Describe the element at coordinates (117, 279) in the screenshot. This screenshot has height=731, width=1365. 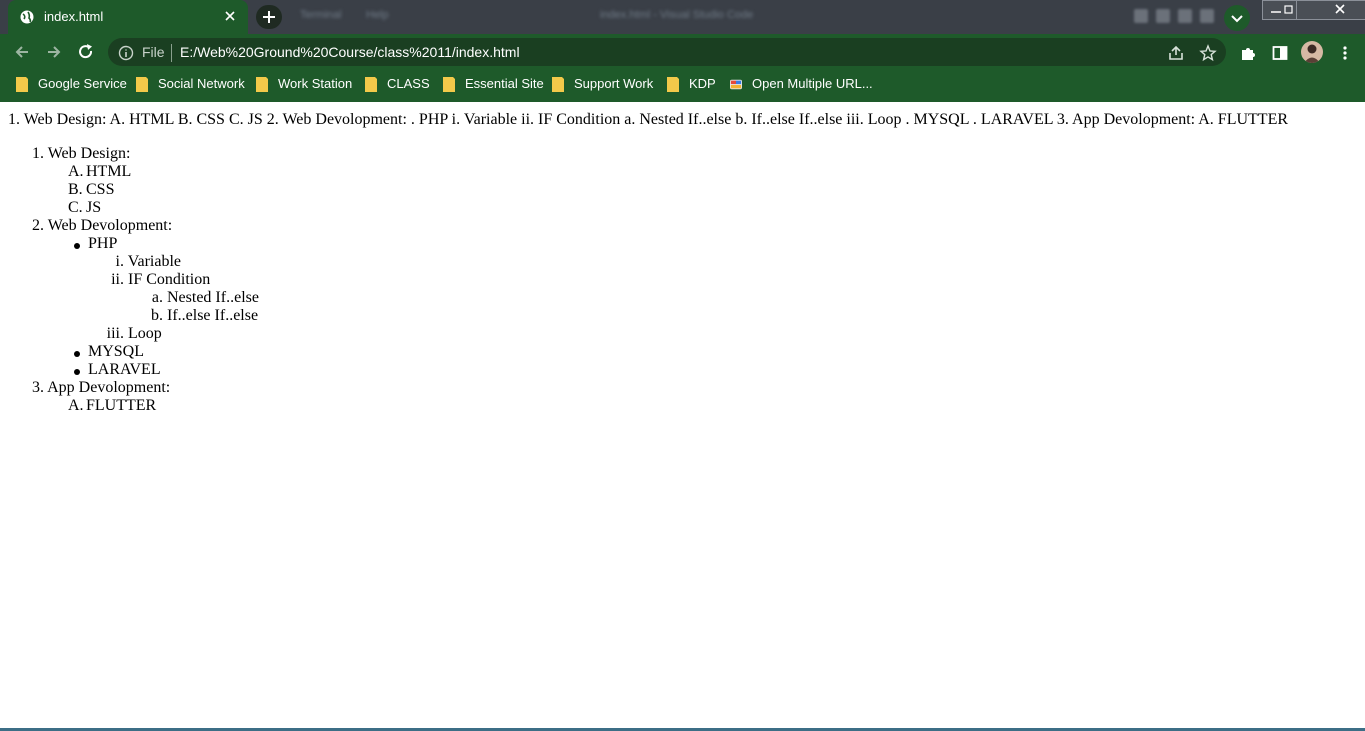
I see `list-marker: ii.` at that location.